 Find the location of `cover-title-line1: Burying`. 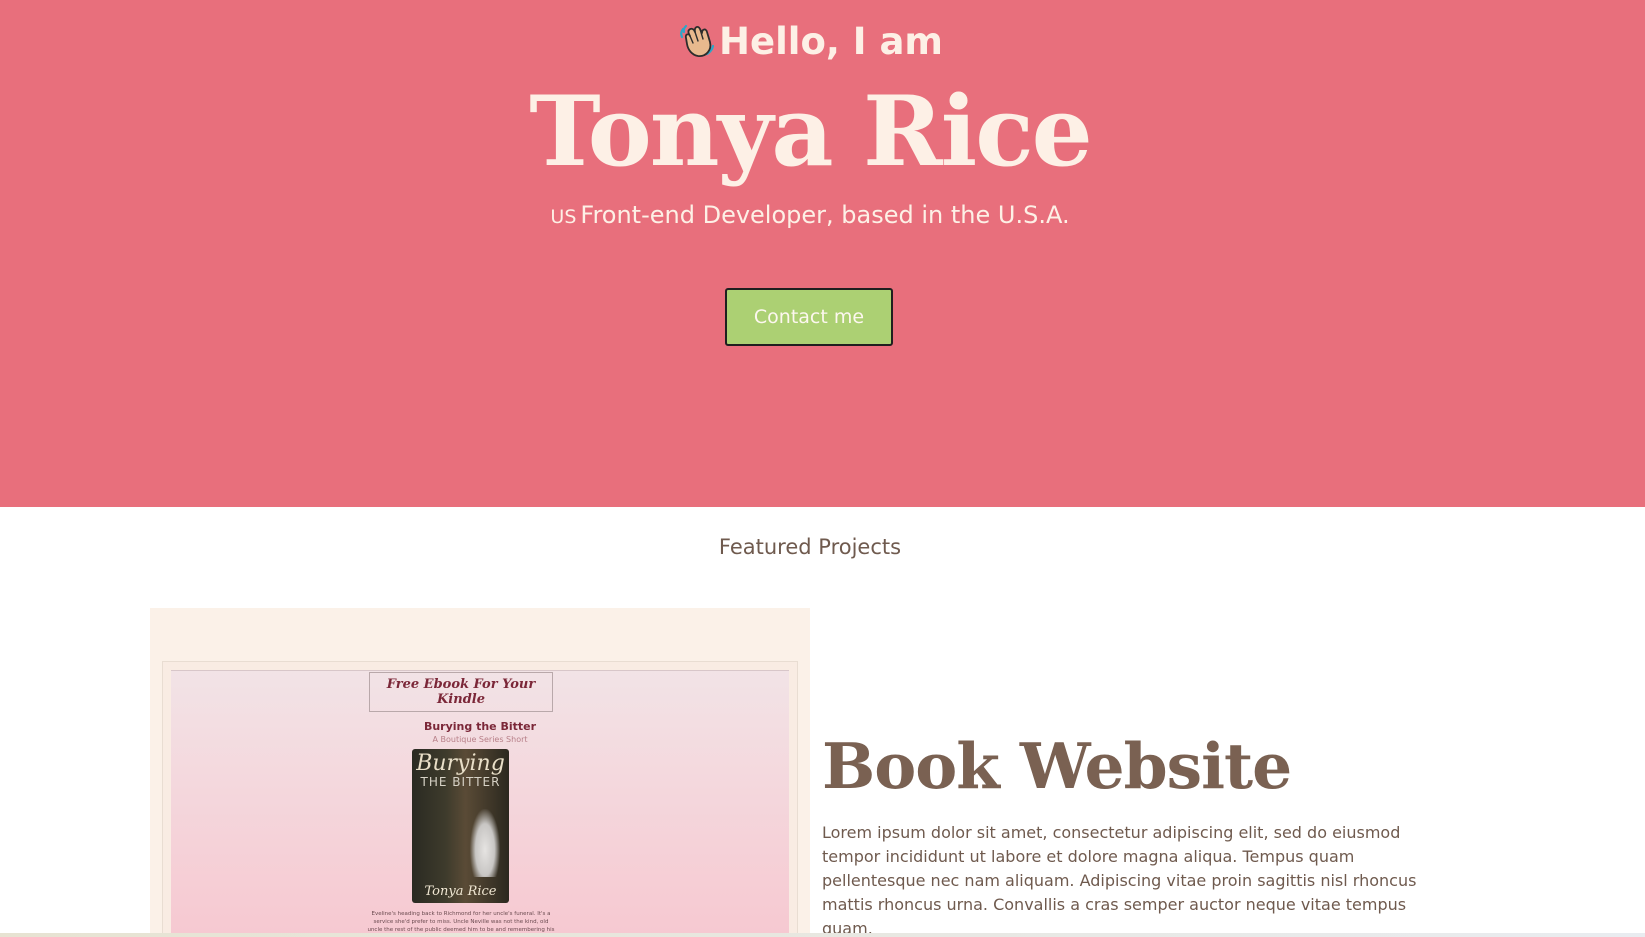

cover-title-line1: Burying is located at coordinates (460, 763).